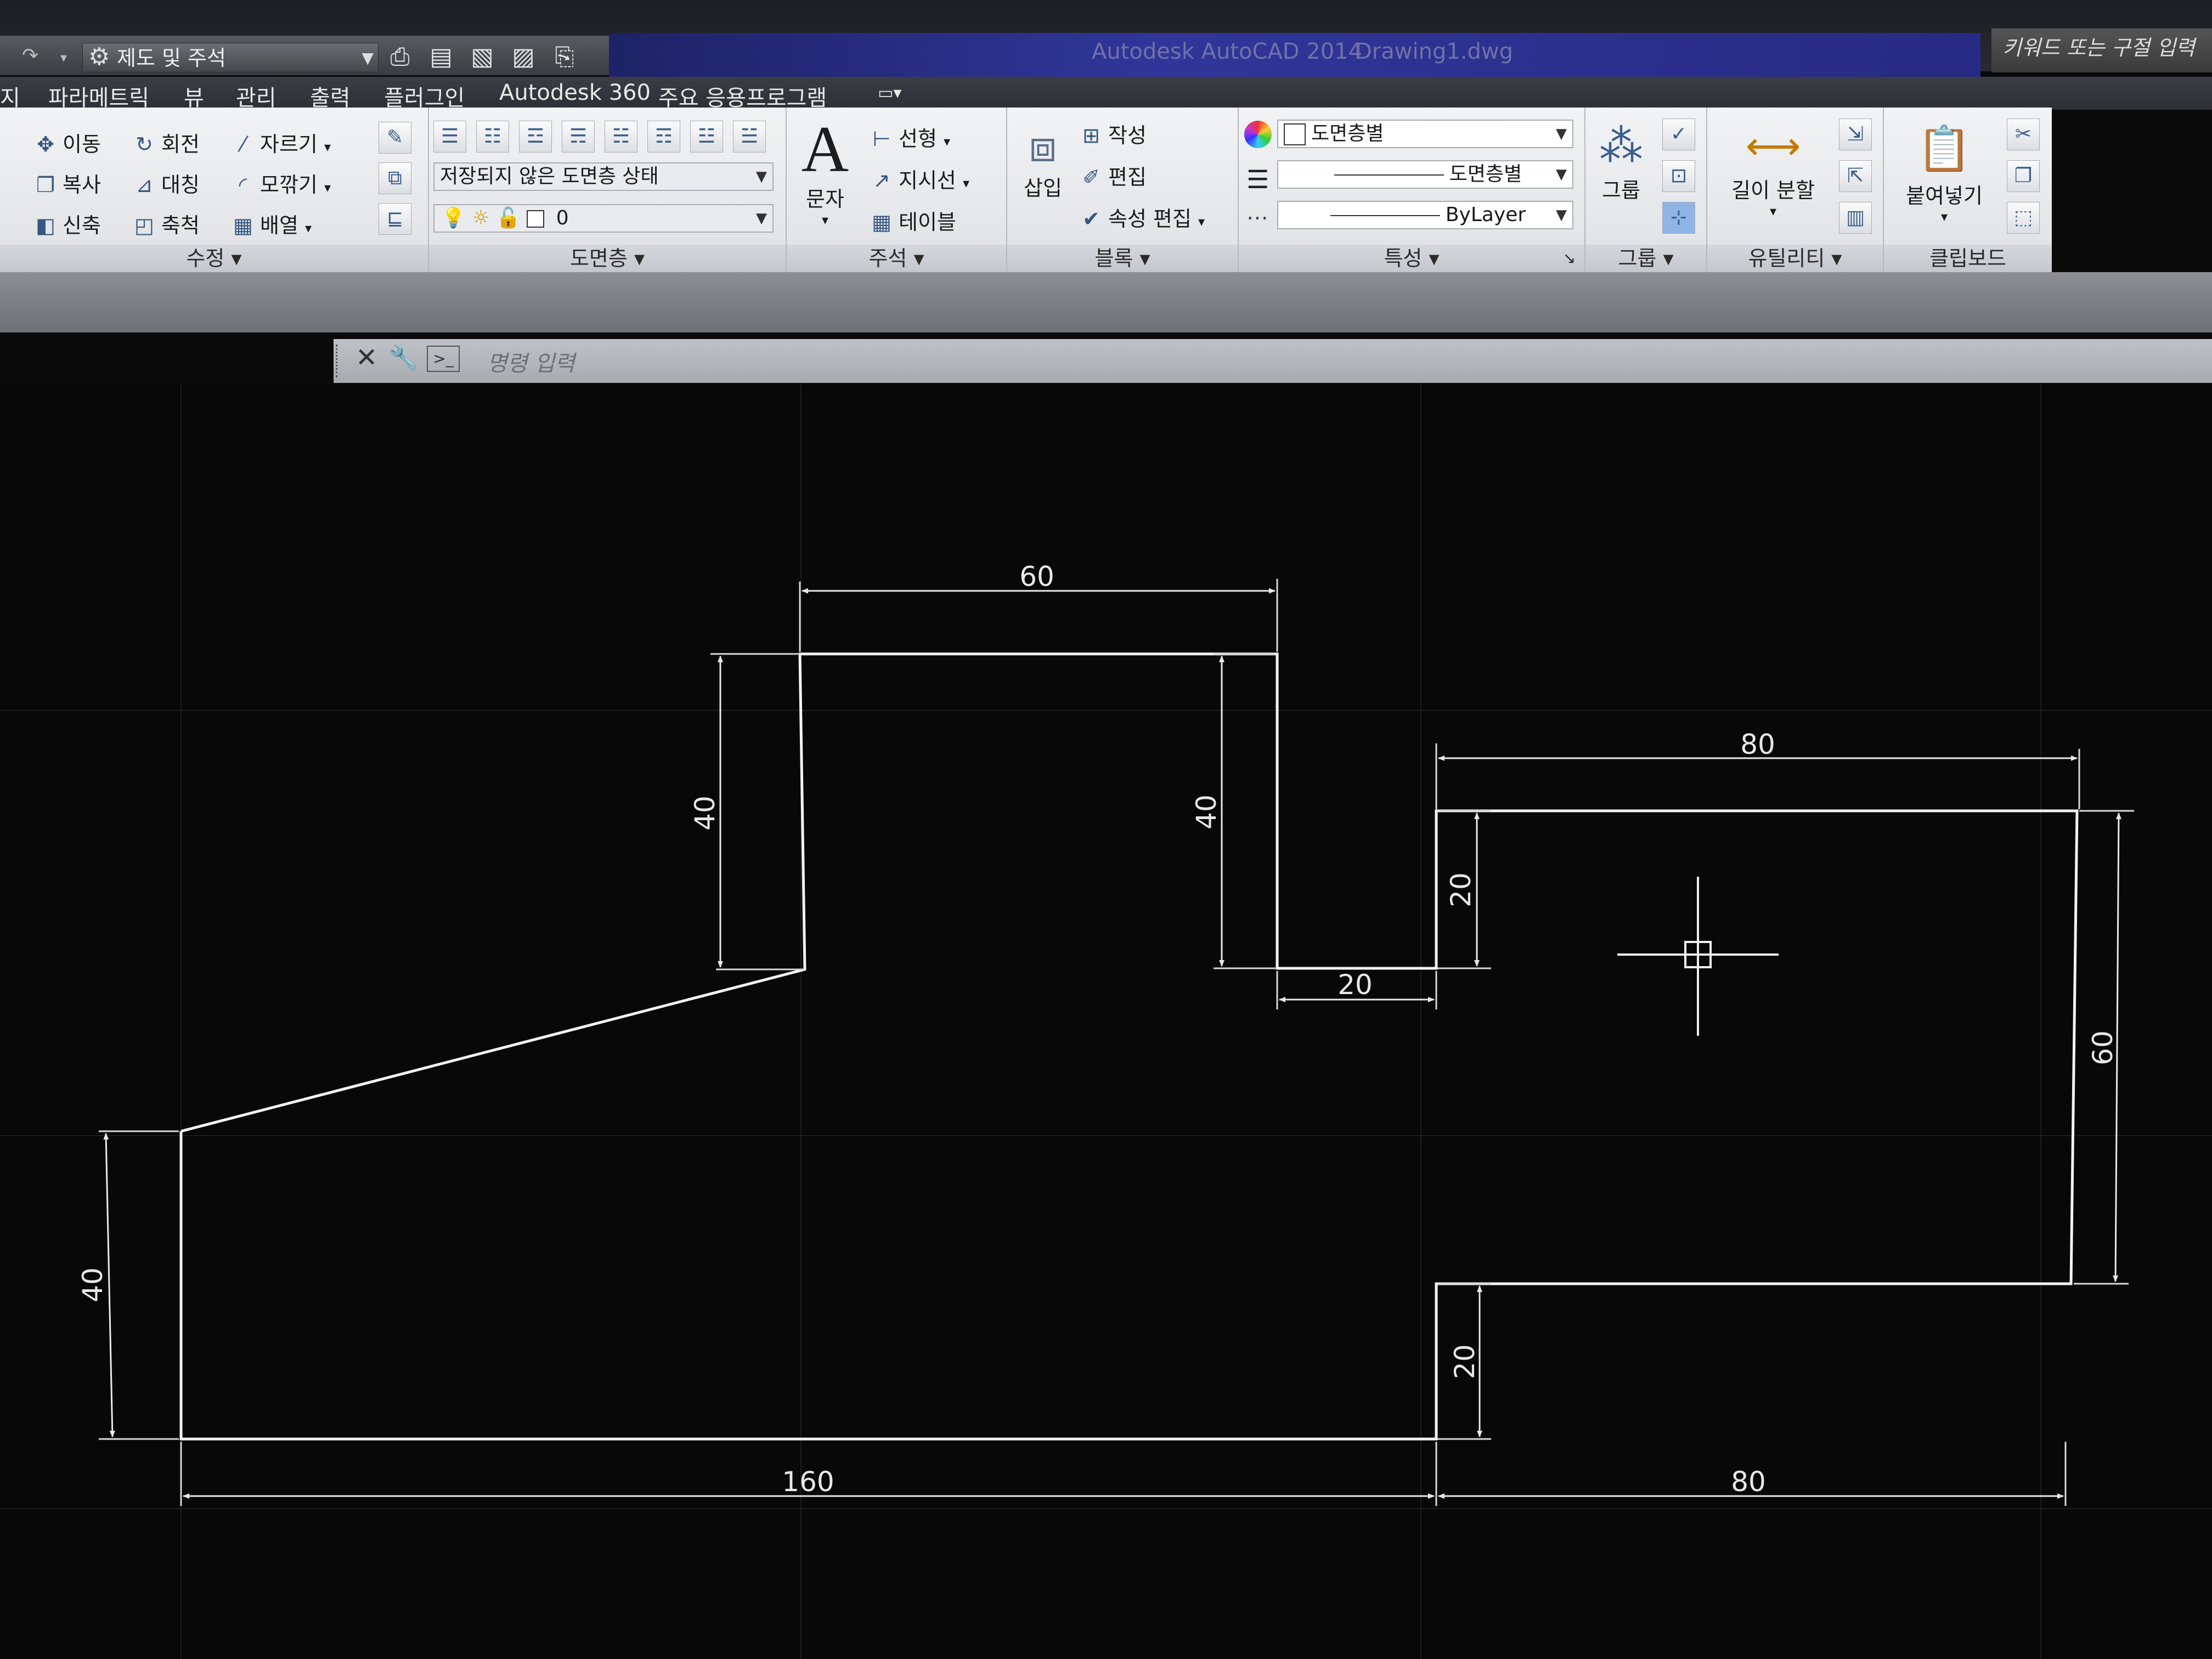 This screenshot has height=1659, width=2212. What do you see at coordinates (1698, 957) in the screenshot?
I see `crosshair-cursor-icon` at bounding box center [1698, 957].